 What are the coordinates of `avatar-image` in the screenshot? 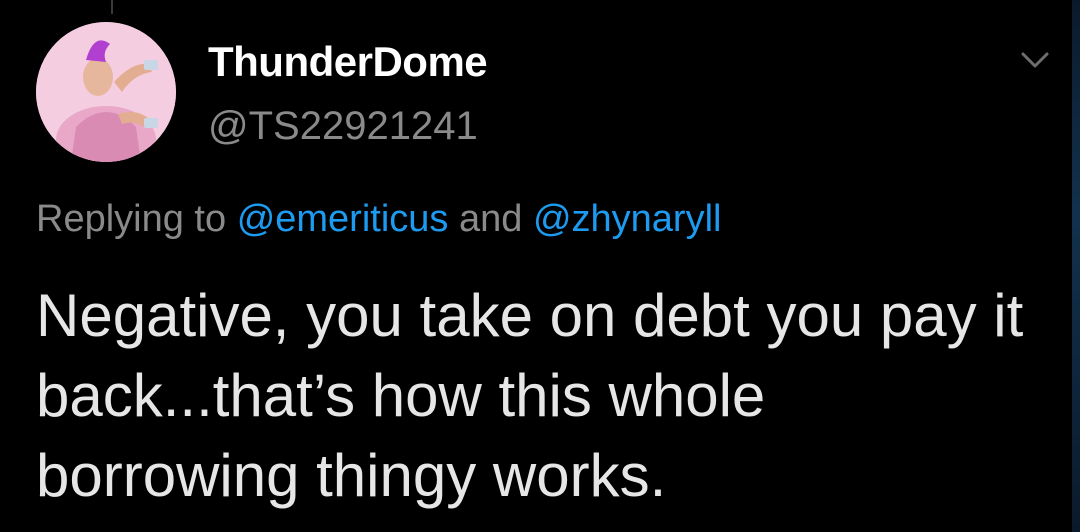 It's located at (106, 92).